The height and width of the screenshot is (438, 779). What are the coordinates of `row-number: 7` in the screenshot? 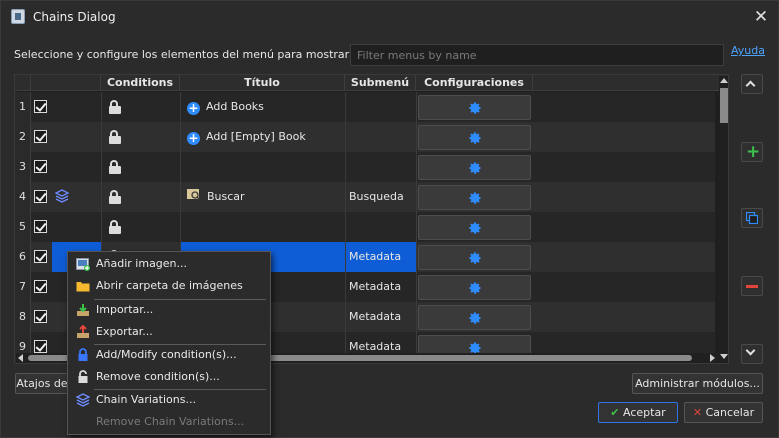 It's located at (23, 287).